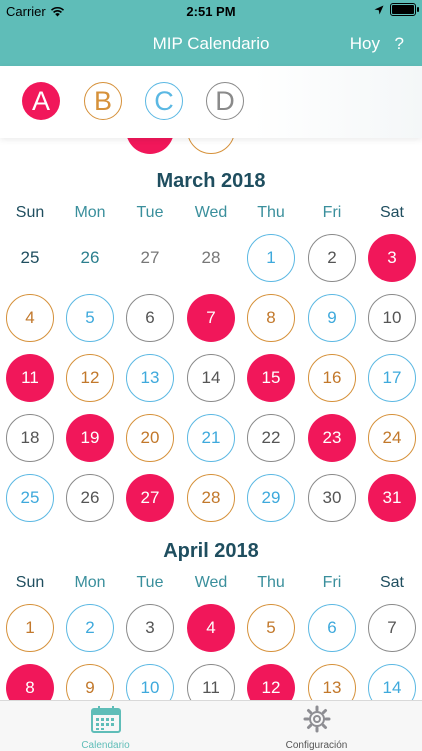 The image size is (422, 751). I want to click on day-cell: 18, so click(30, 438).